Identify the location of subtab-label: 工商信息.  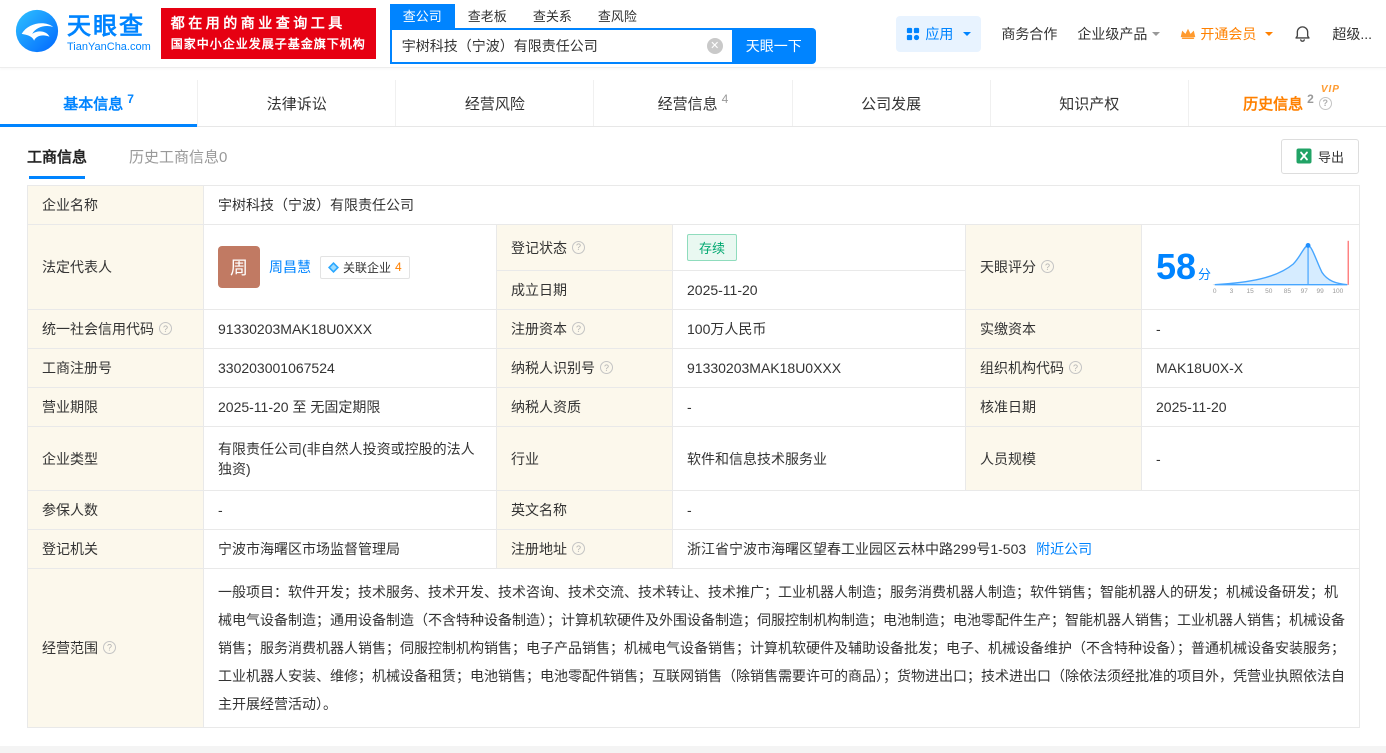
(57, 157).